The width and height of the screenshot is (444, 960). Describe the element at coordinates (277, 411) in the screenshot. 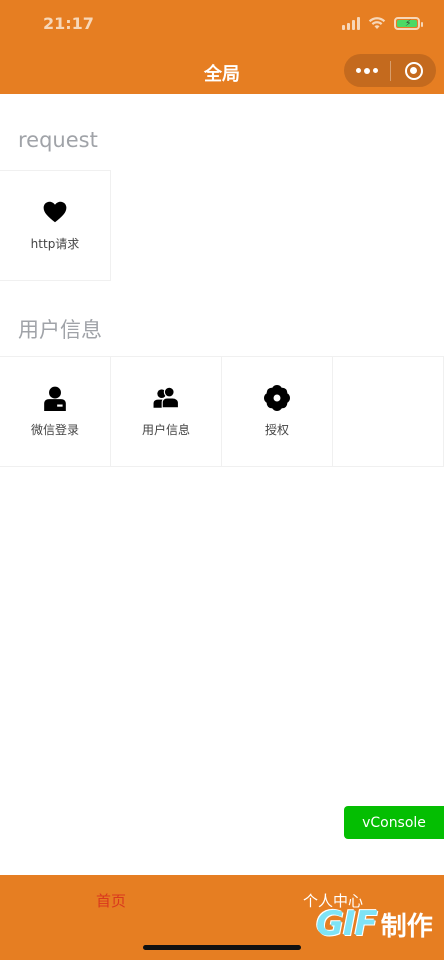

I see `grid-item-authorize: 授权` at that location.